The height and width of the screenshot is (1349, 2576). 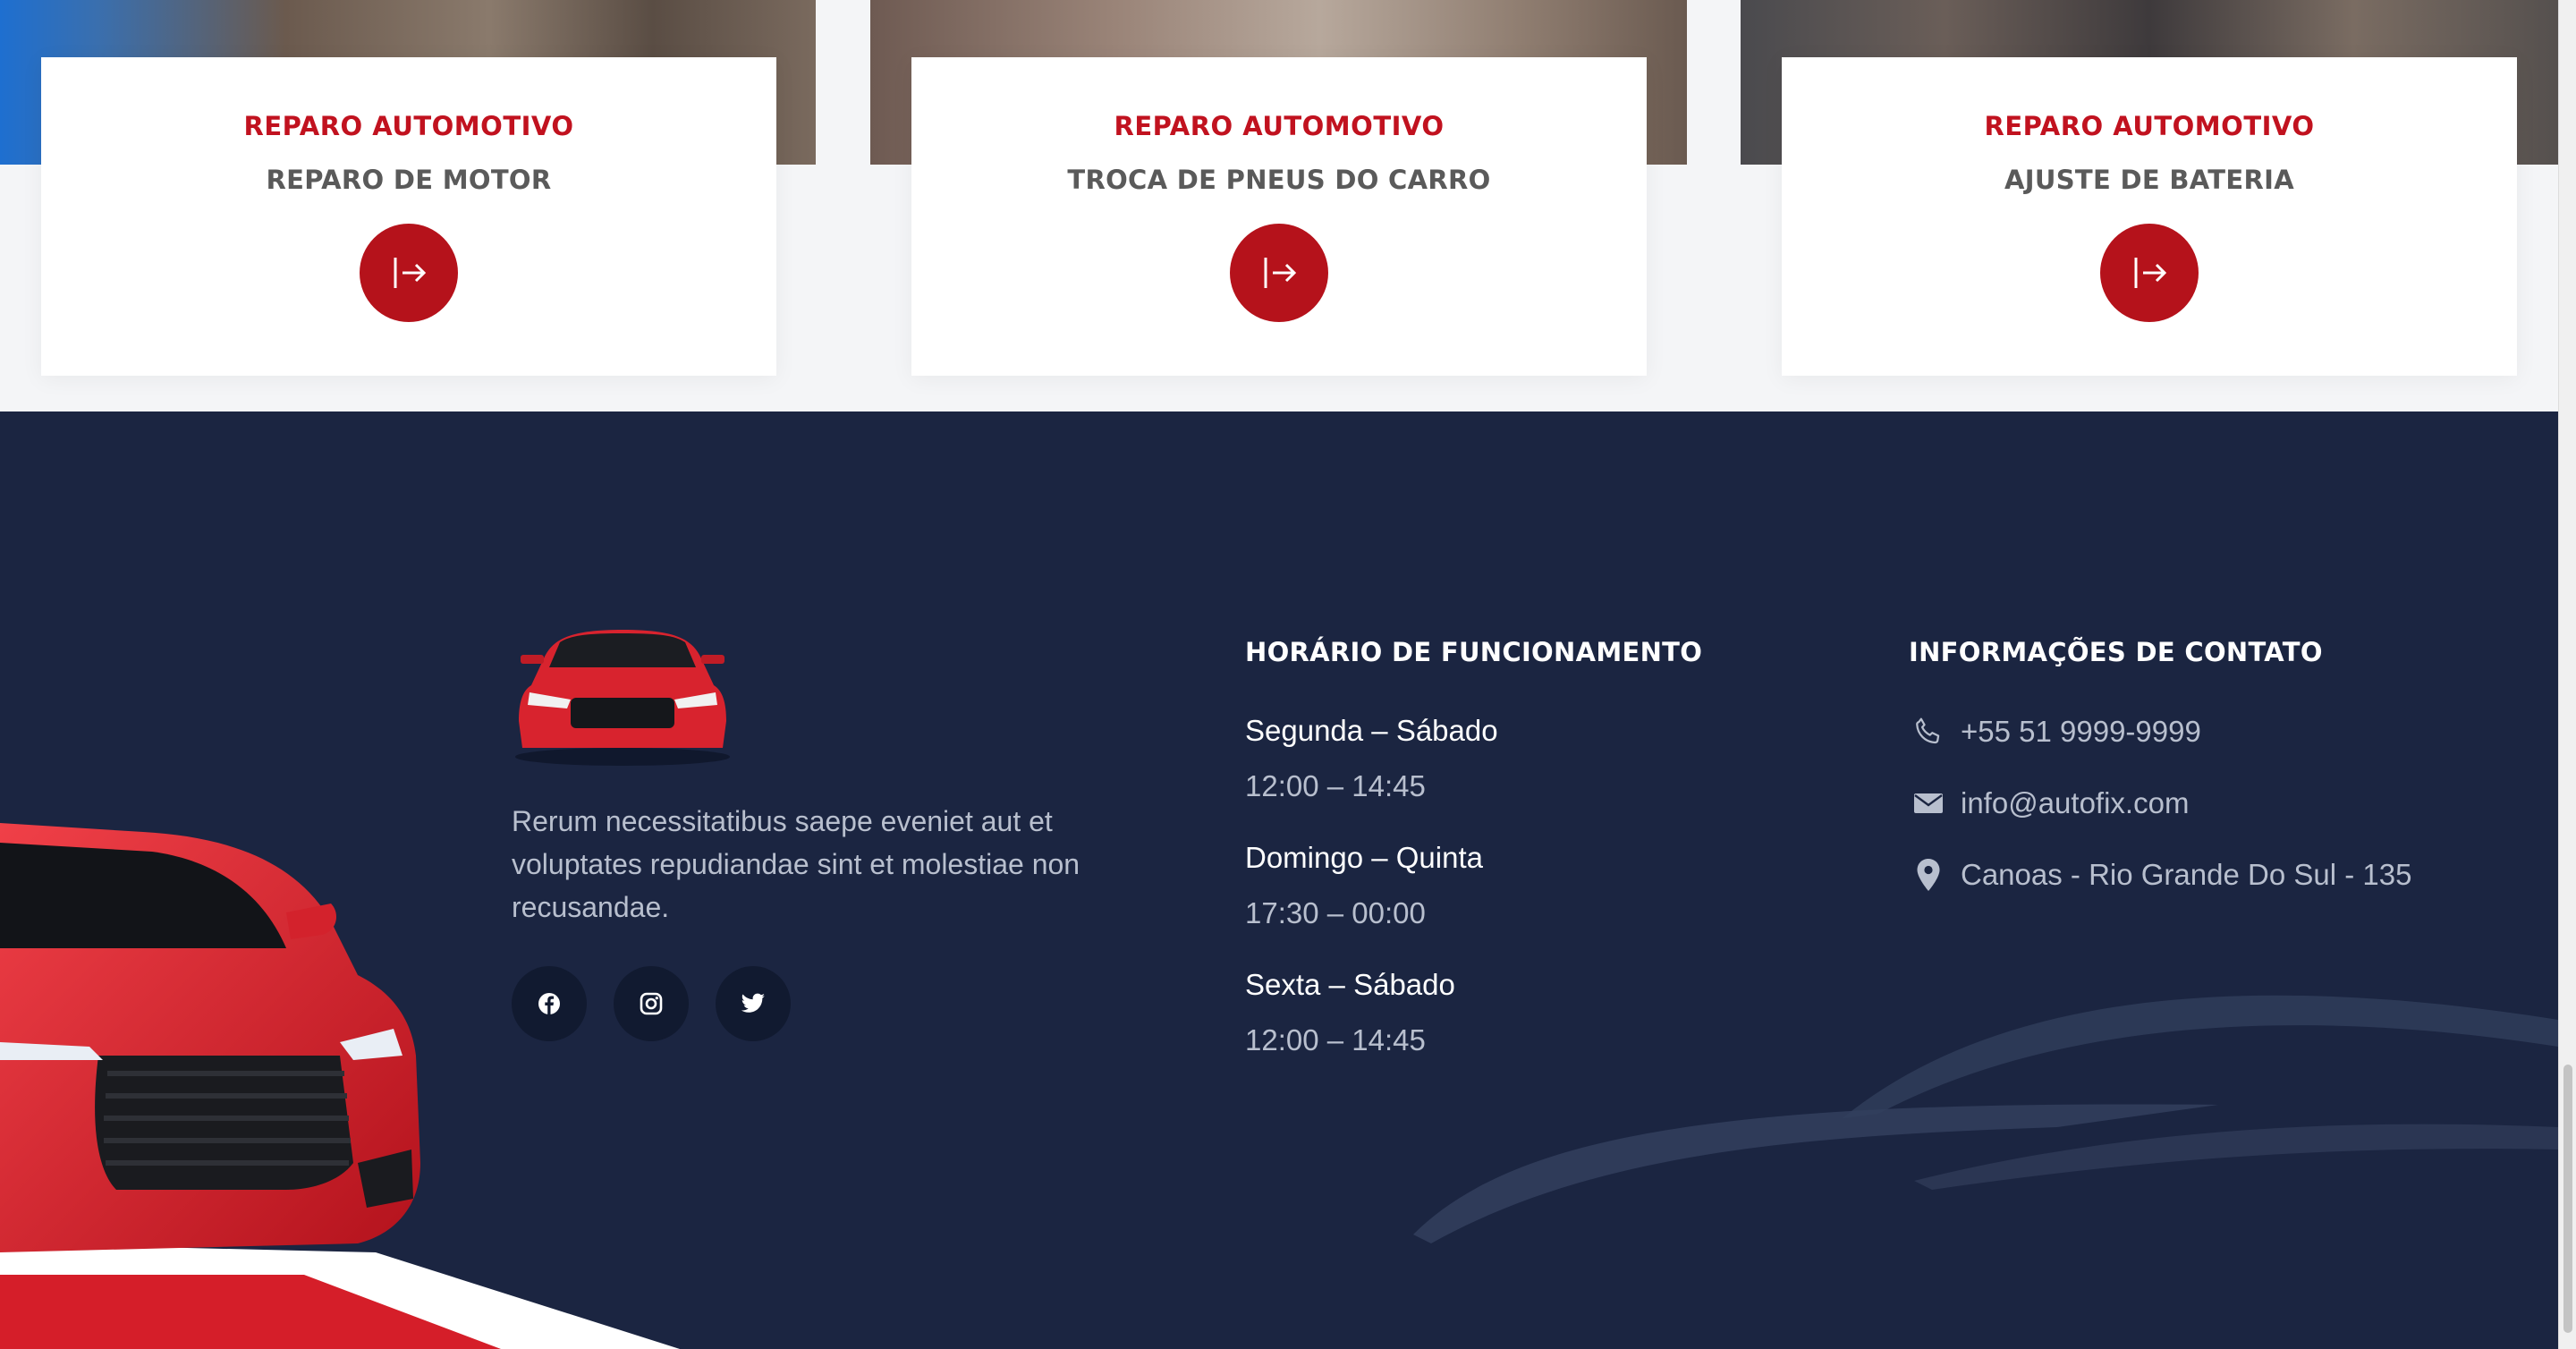 I want to click on contact-address: Canoas - Rio Grande Do Sul - 135, so click(x=2160, y=875).